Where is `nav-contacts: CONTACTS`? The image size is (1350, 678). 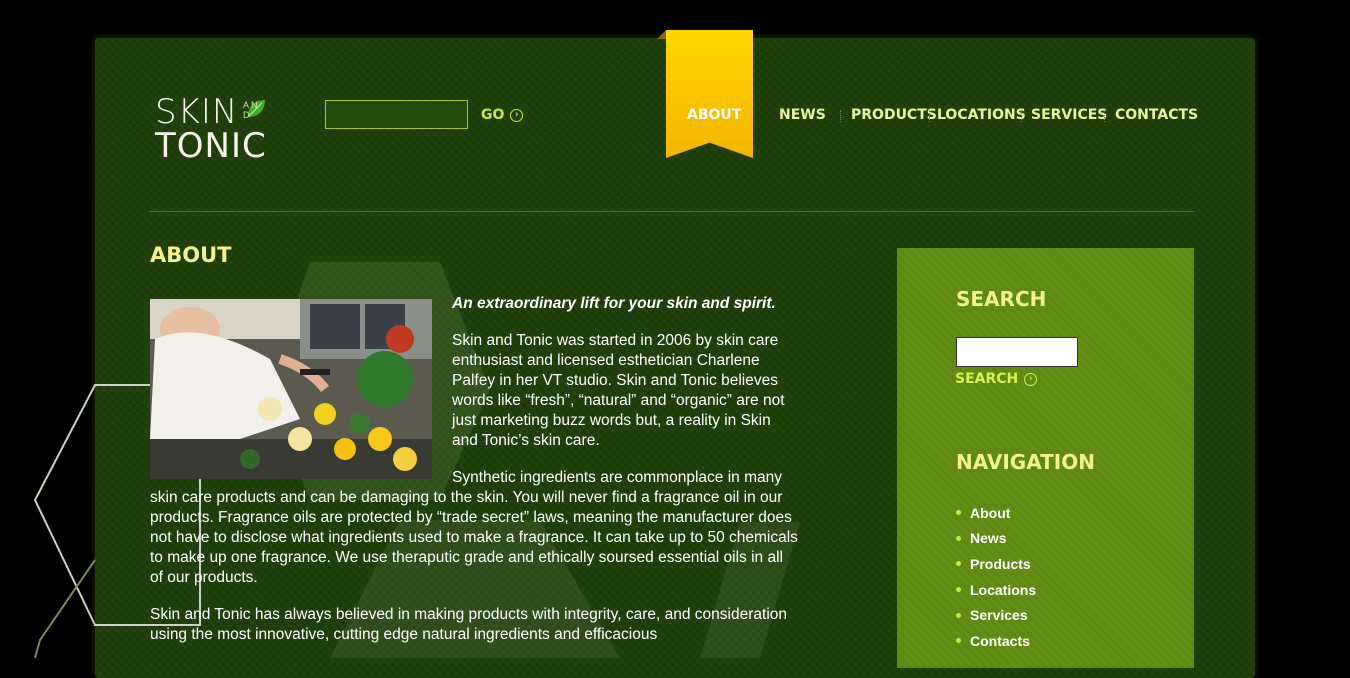 nav-contacts: CONTACTS is located at coordinates (1156, 115).